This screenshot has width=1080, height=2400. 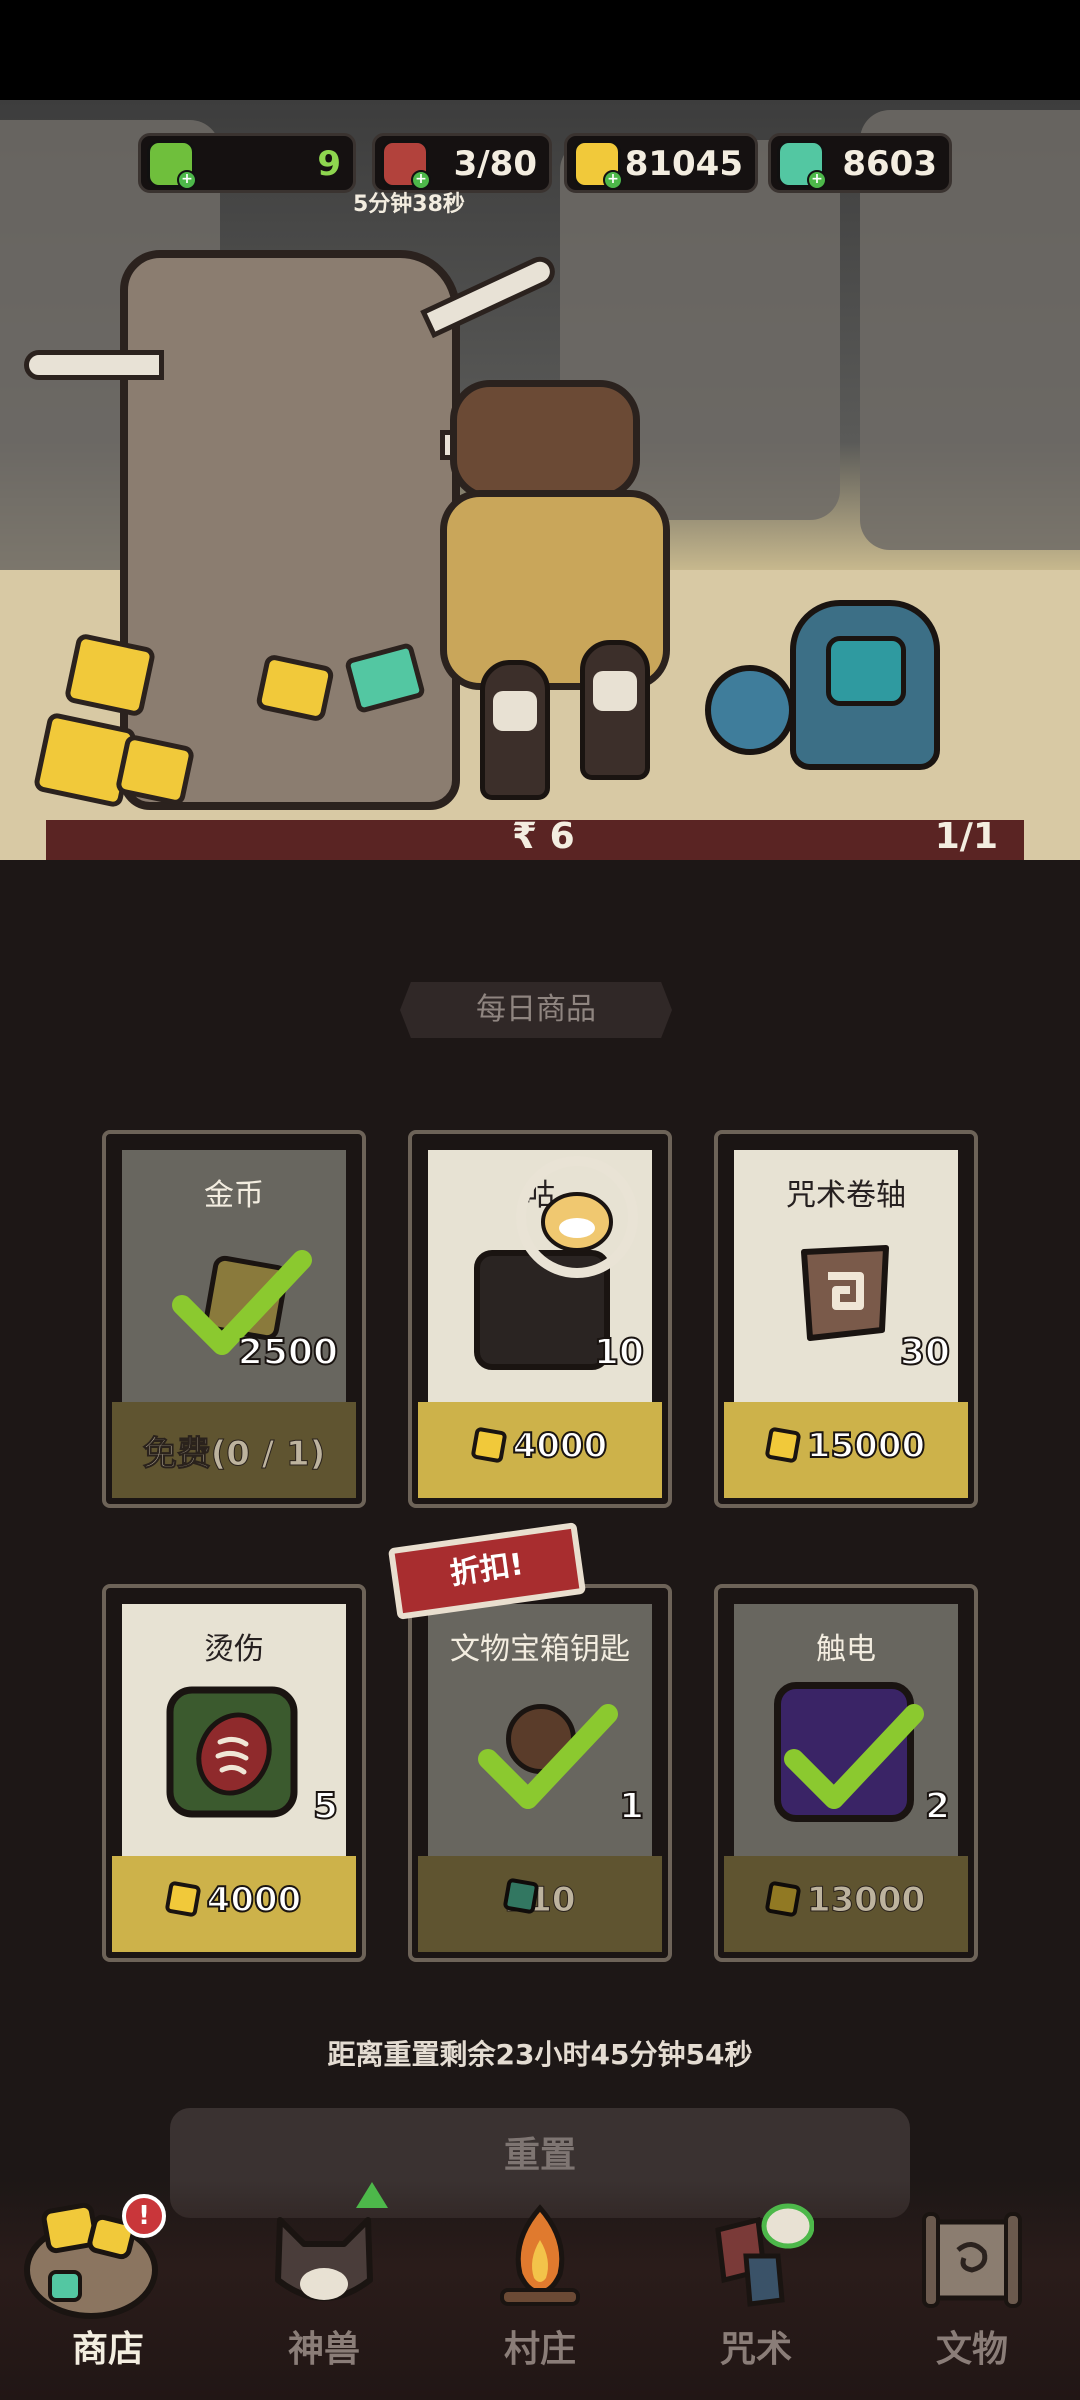 I want to click on shop-card-spell-scroll: 咒术卷轴 30 15000, so click(x=846, y=1319).